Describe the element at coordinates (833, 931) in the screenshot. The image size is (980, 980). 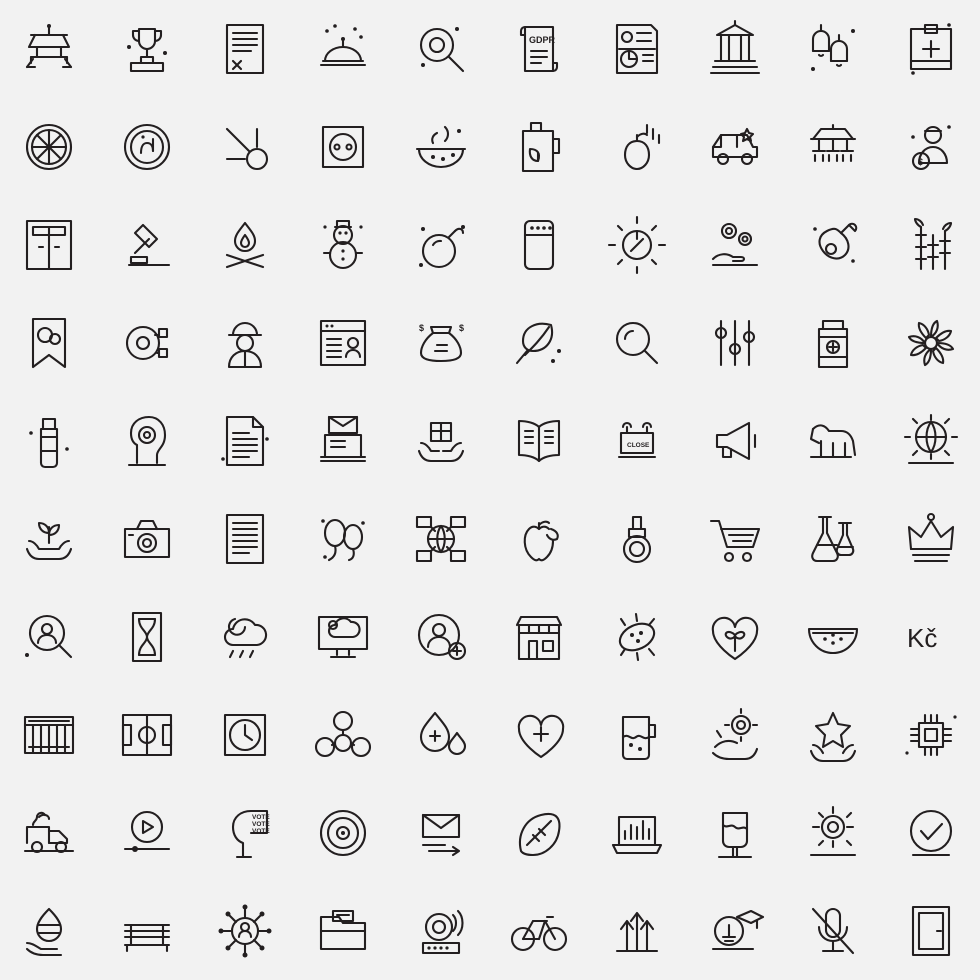
I see `icon-cell-microphone-muted` at that location.